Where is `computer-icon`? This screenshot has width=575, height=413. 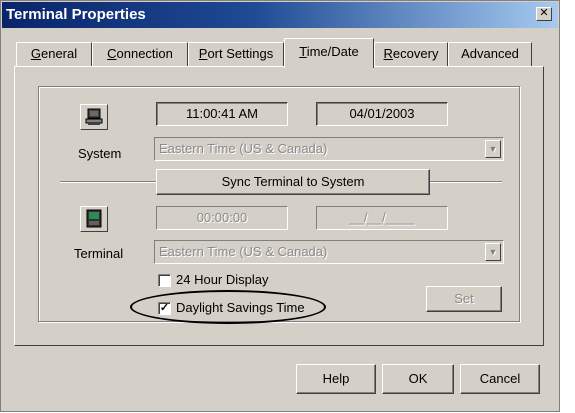 computer-icon is located at coordinates (94, 116).